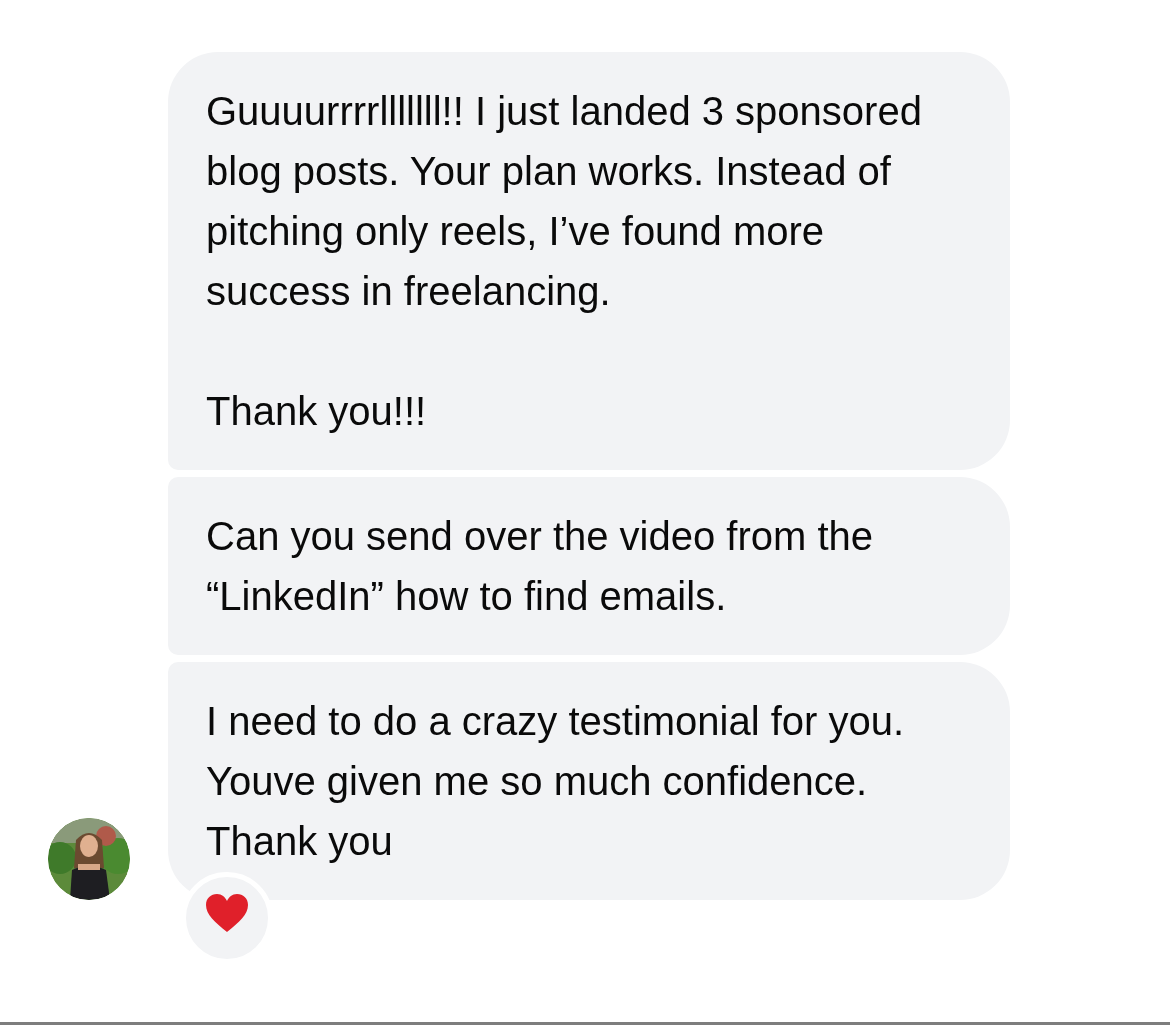 This screenshot has height=1025, width=1170. Describe the element at coordinates (556, 781) in the screenshot. I see `message-text: I need to do a crazy testimonial for you. Youve given me so much confidence. Thank you` at that location.